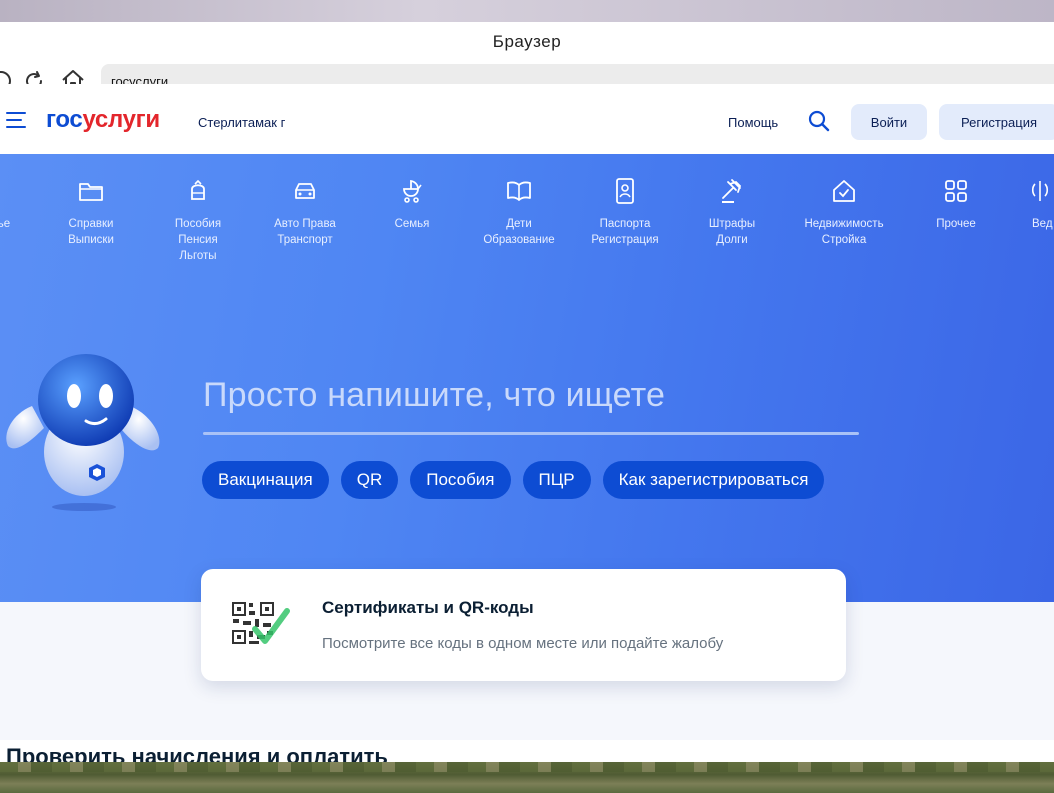 Image resolution: width=1054 pixels, height=793 pixels. Describe the element at coordinates (844, 191) in the screenshot. I see `house-icon` at that location.